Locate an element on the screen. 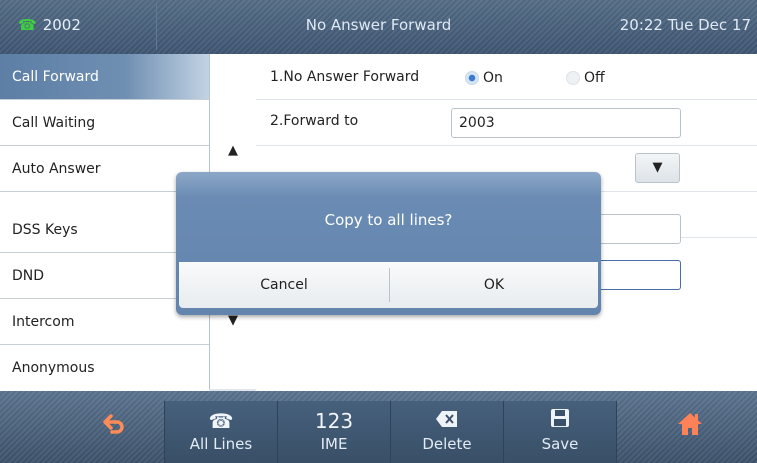 The width and height of the screenshot is (757, 463). ime-softkey: 123 IME is located at coordinates (334, 432).